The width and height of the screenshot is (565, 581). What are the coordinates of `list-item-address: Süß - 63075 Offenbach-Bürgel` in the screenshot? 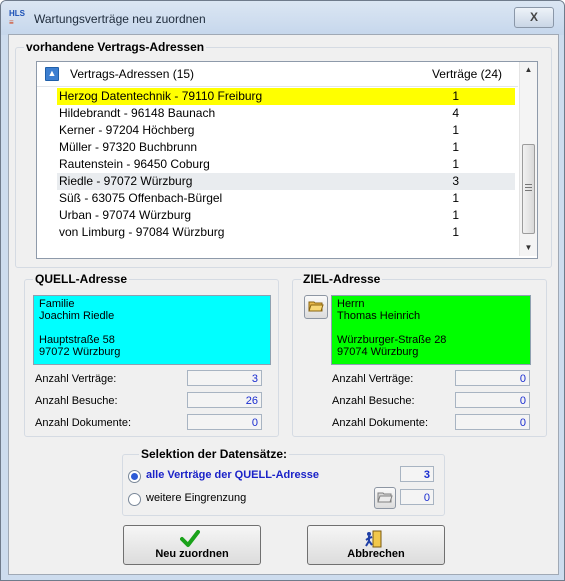 It's located at (141, 198).